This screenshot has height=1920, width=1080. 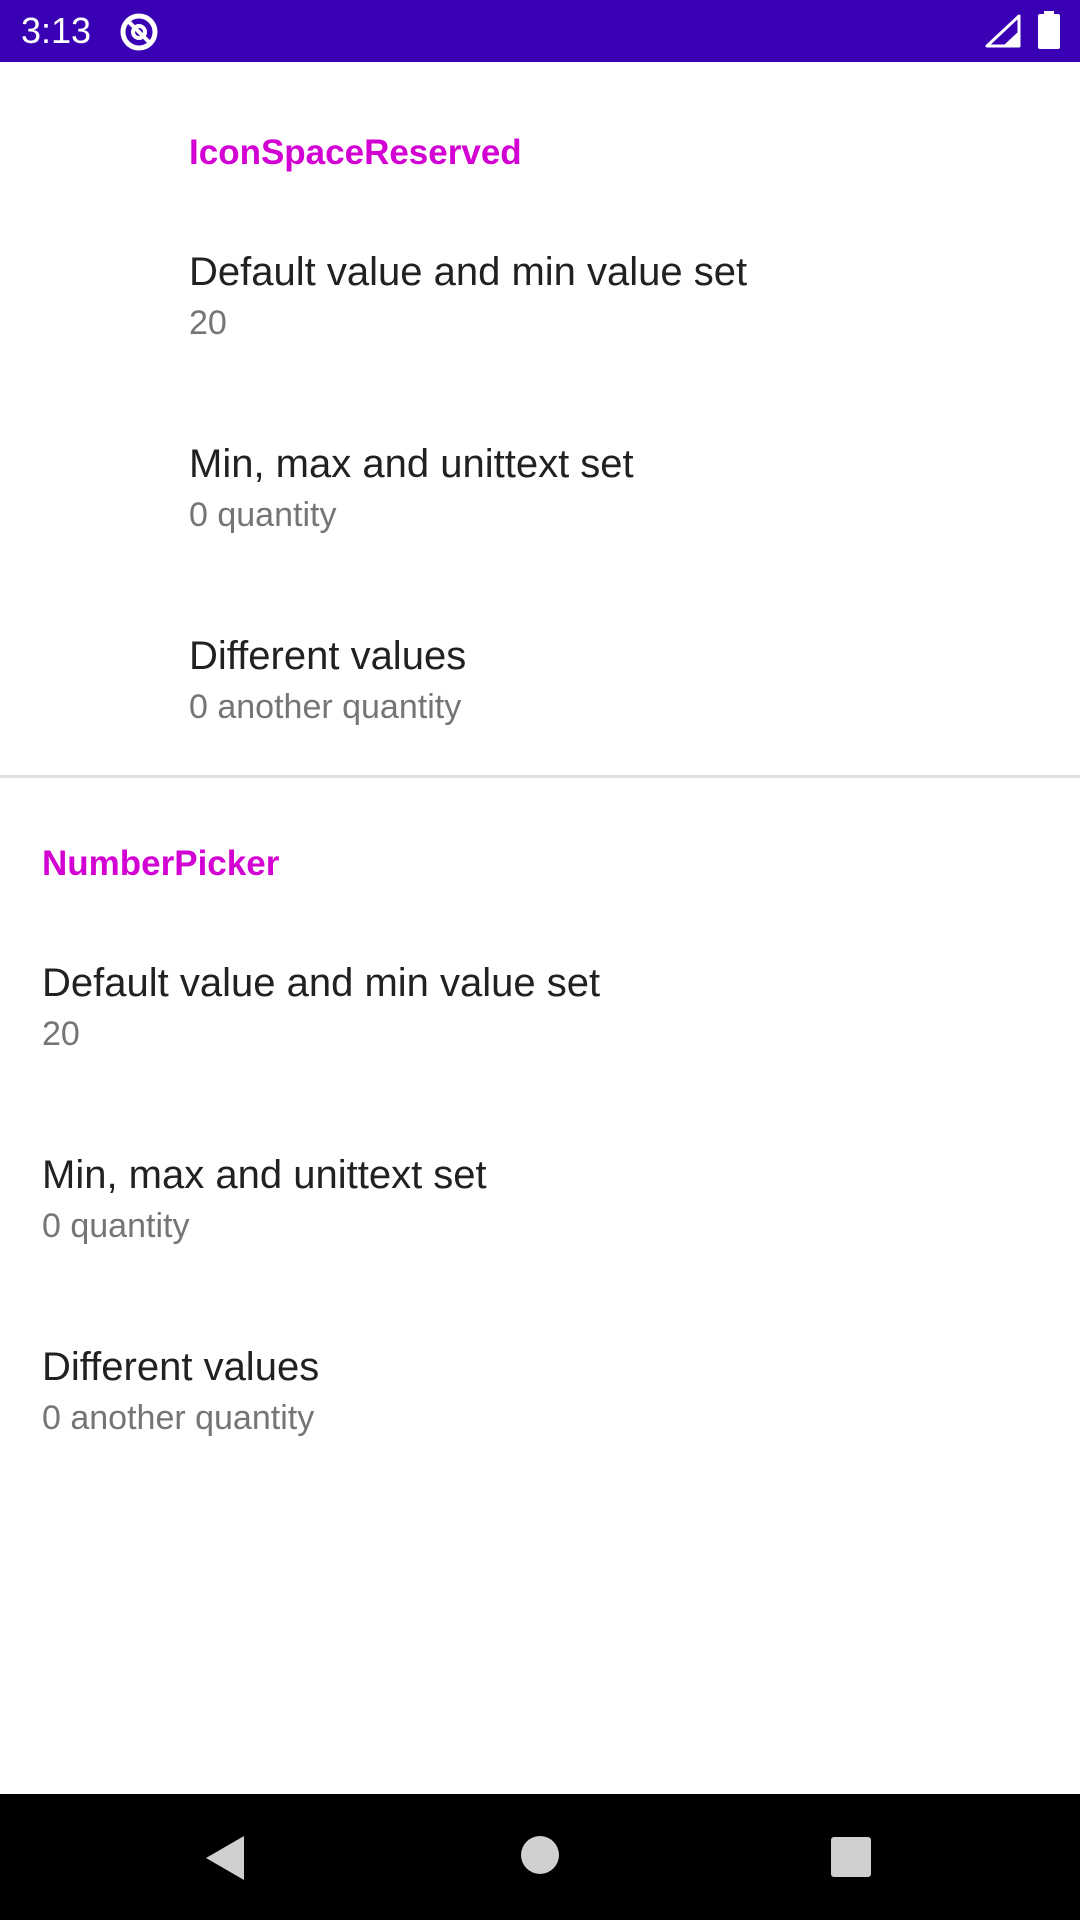 What do you see at coordinates (540, 776) in the screenshot?
I see `section-divider` at bounding box center [540, 776].